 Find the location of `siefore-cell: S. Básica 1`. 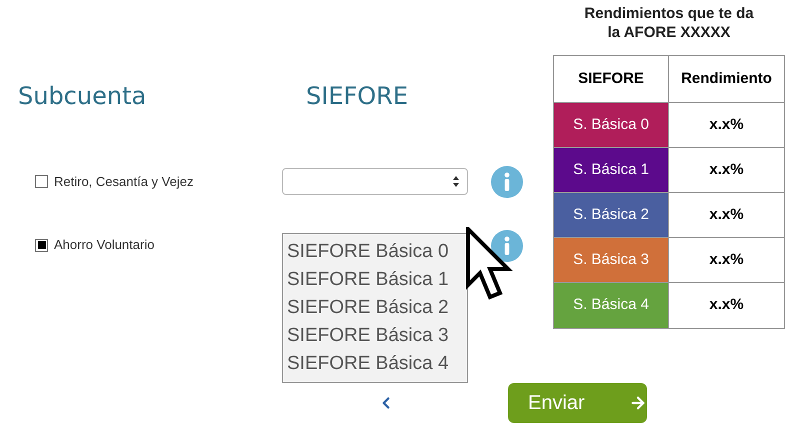

siefore-cell: S. Básica 1 is located at coordinates (611, 170).